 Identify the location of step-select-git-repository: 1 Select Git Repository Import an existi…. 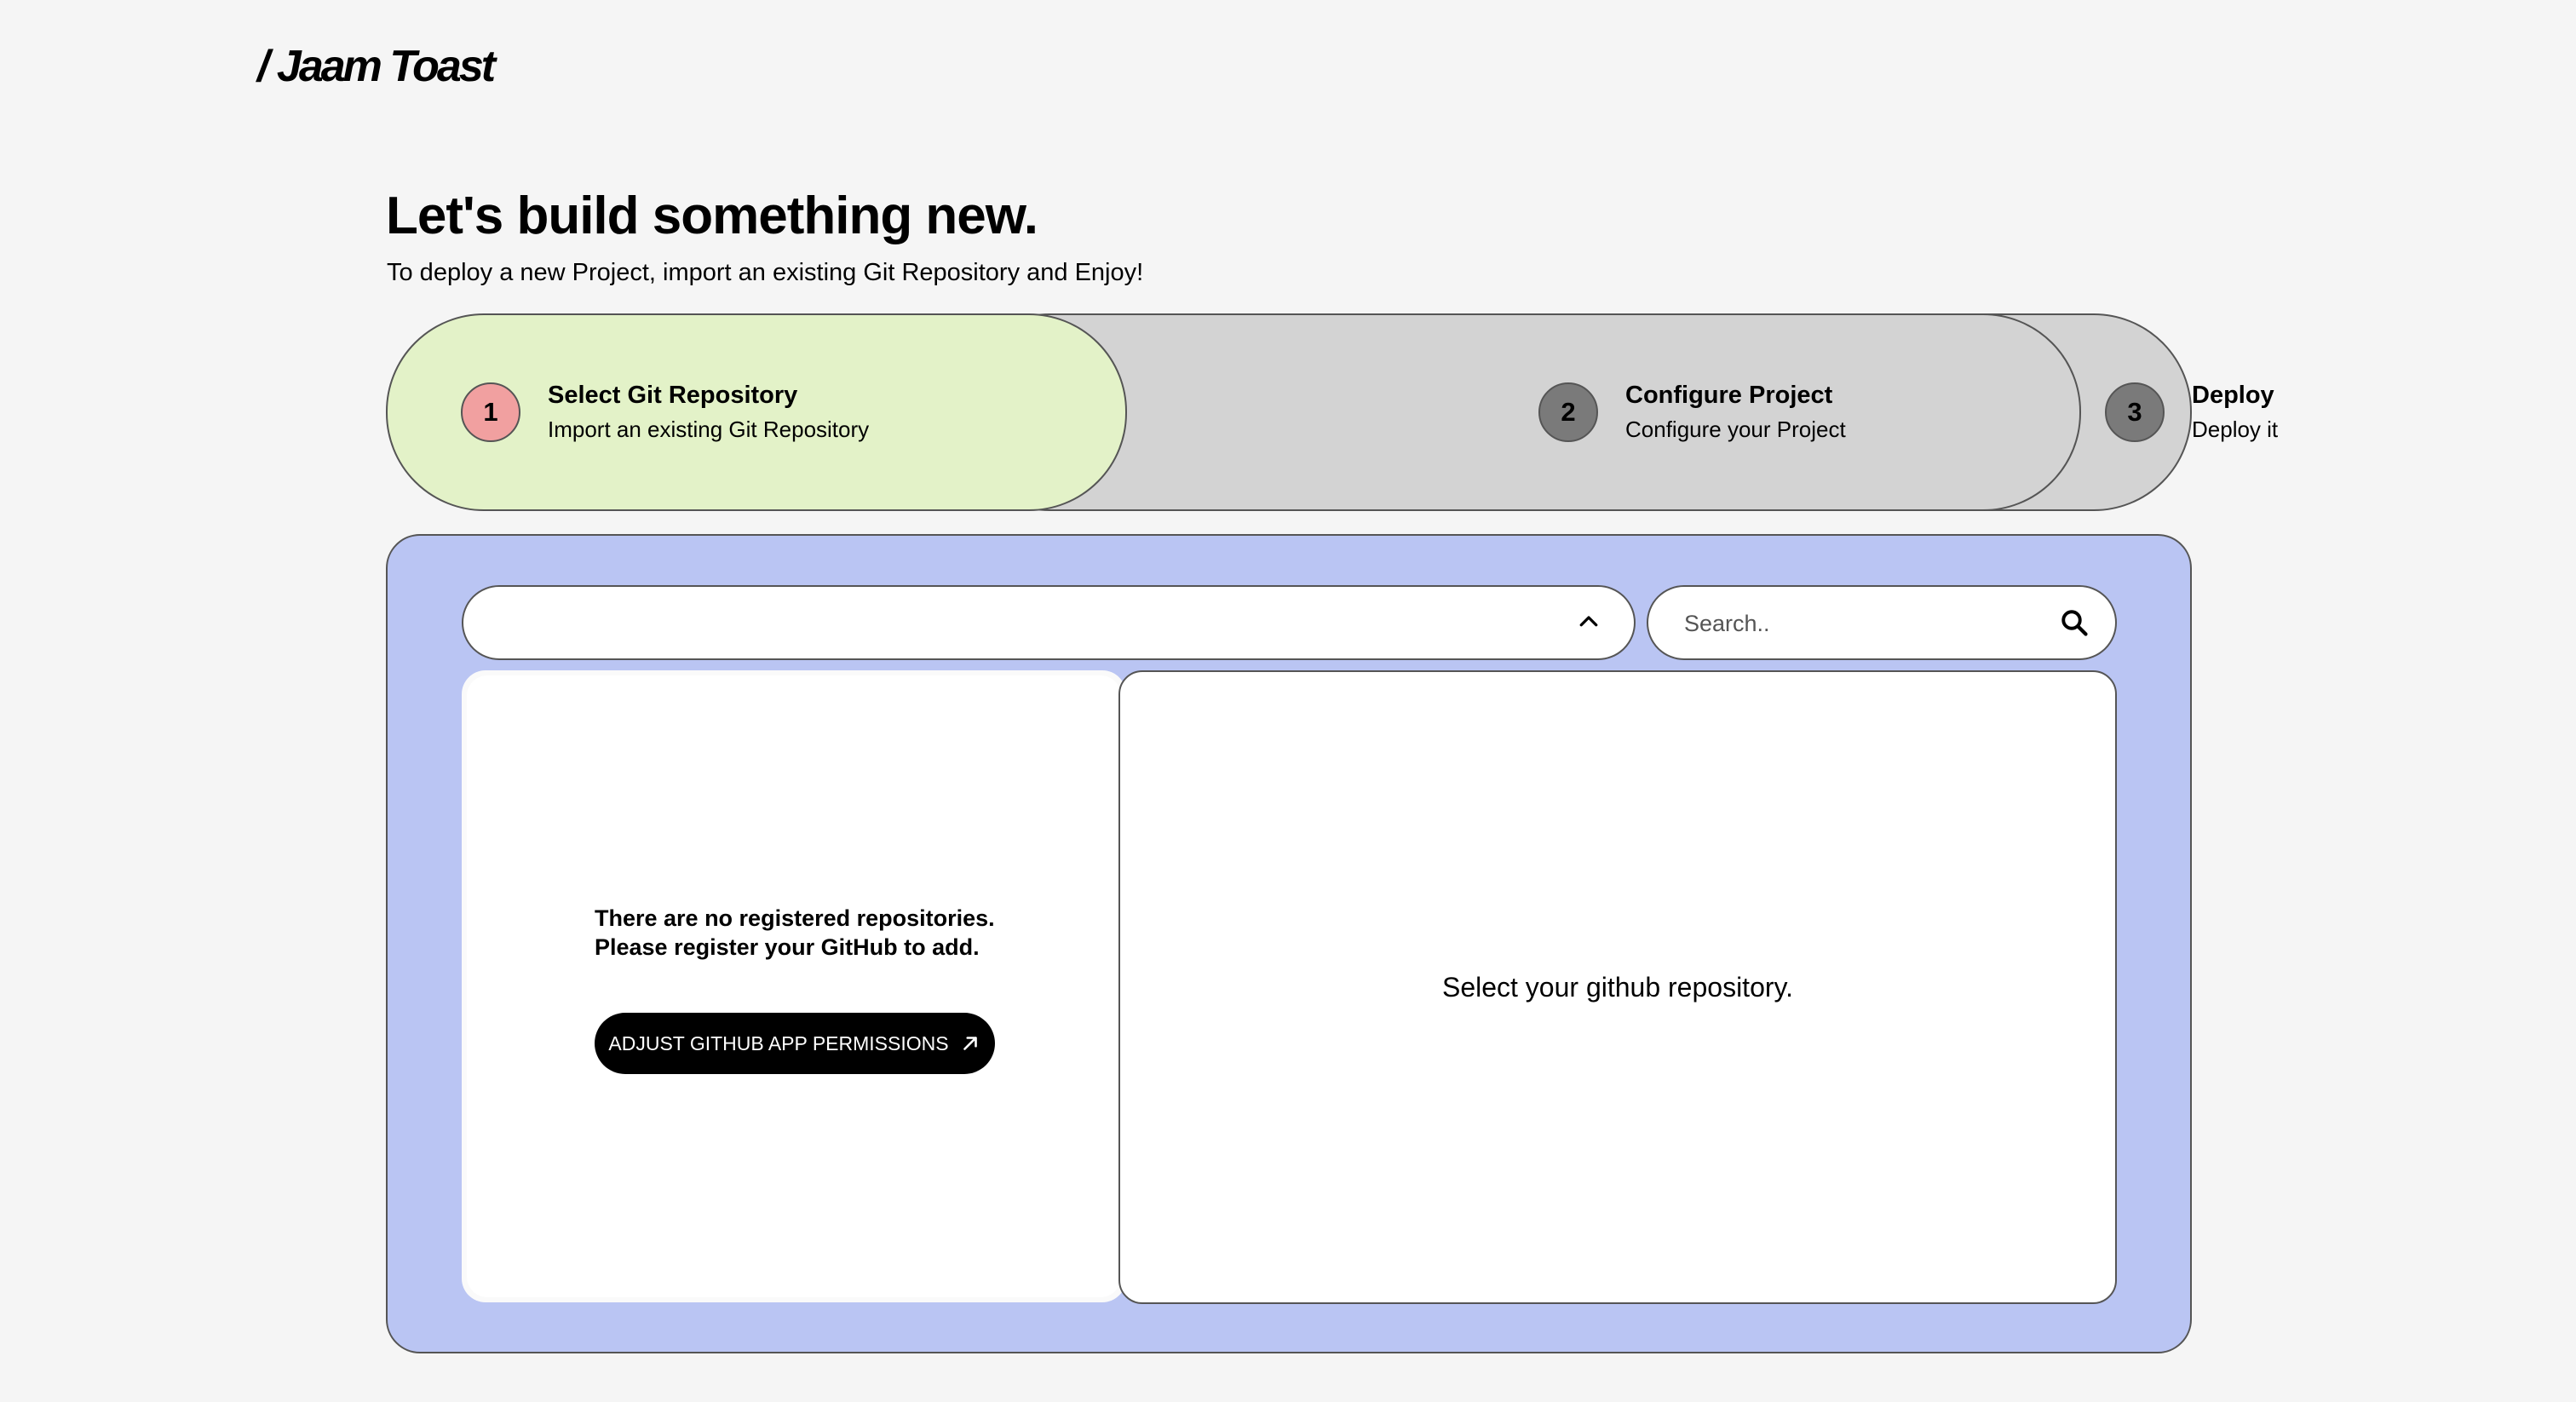
(756, 412).